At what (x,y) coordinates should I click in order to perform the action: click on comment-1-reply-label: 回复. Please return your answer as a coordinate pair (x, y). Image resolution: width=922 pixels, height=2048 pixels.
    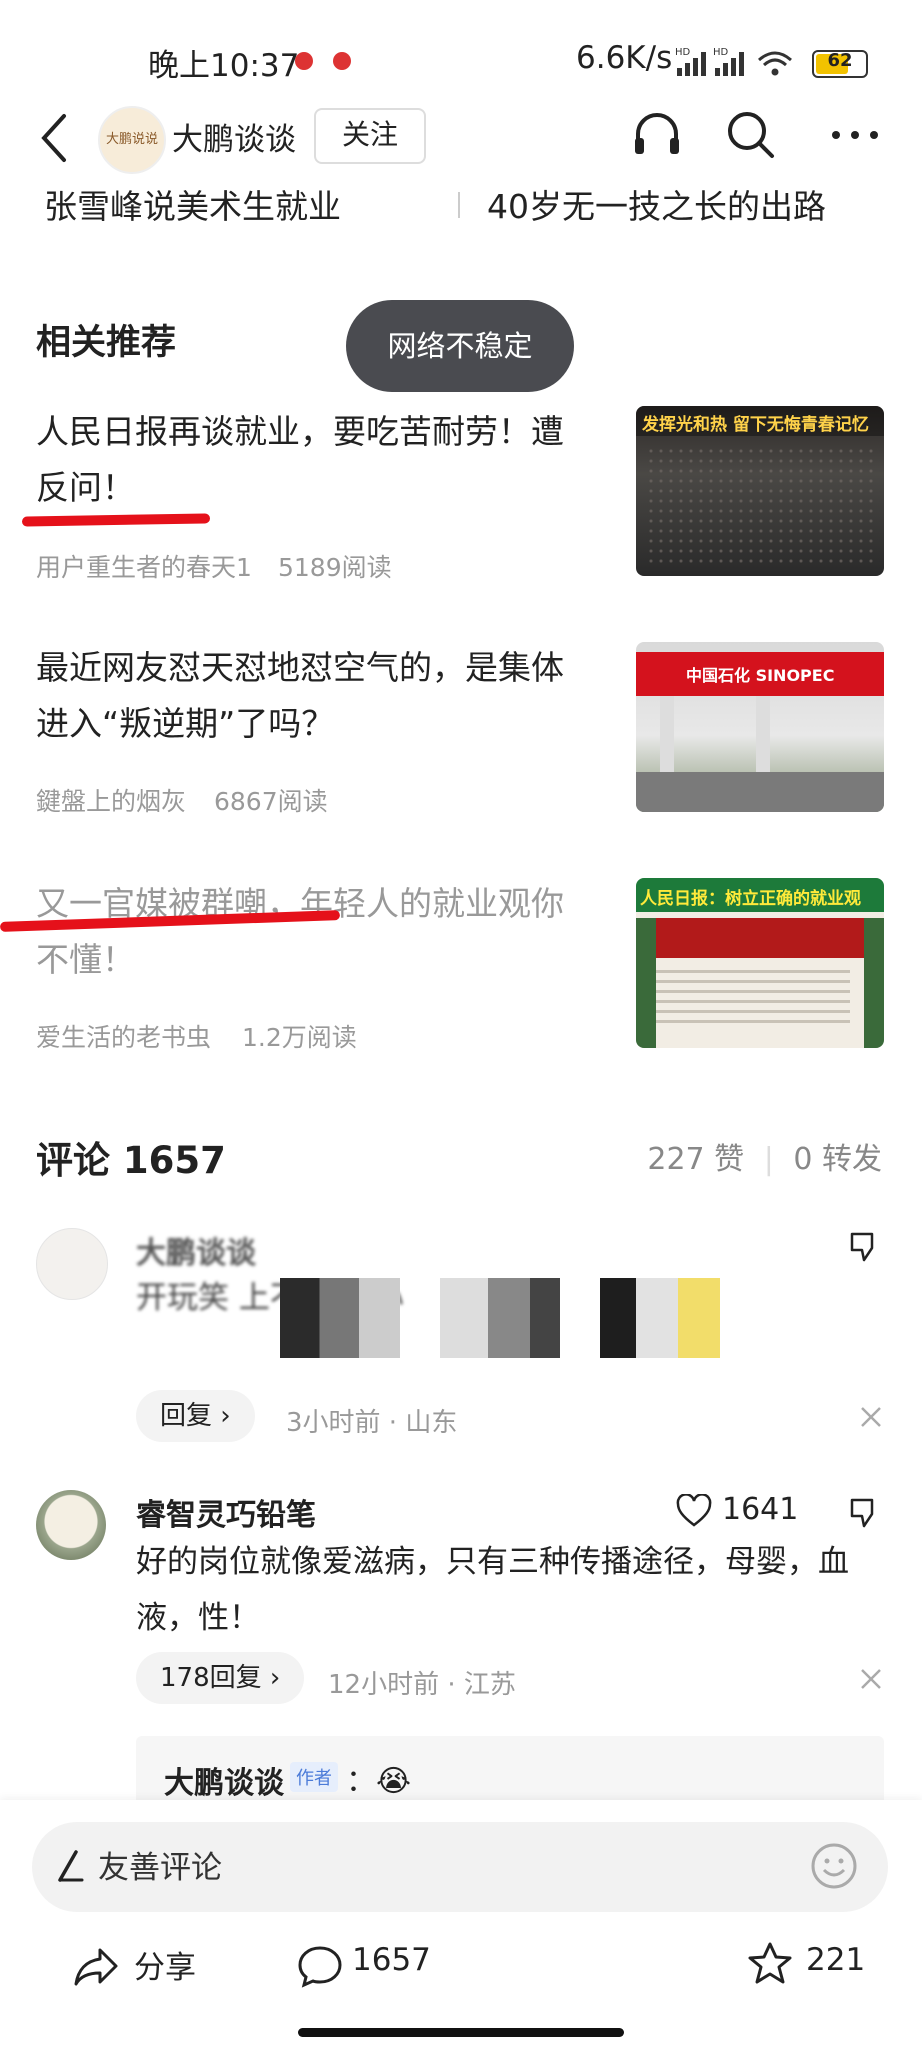
    Looking at the image, I should click on (186, 1416).